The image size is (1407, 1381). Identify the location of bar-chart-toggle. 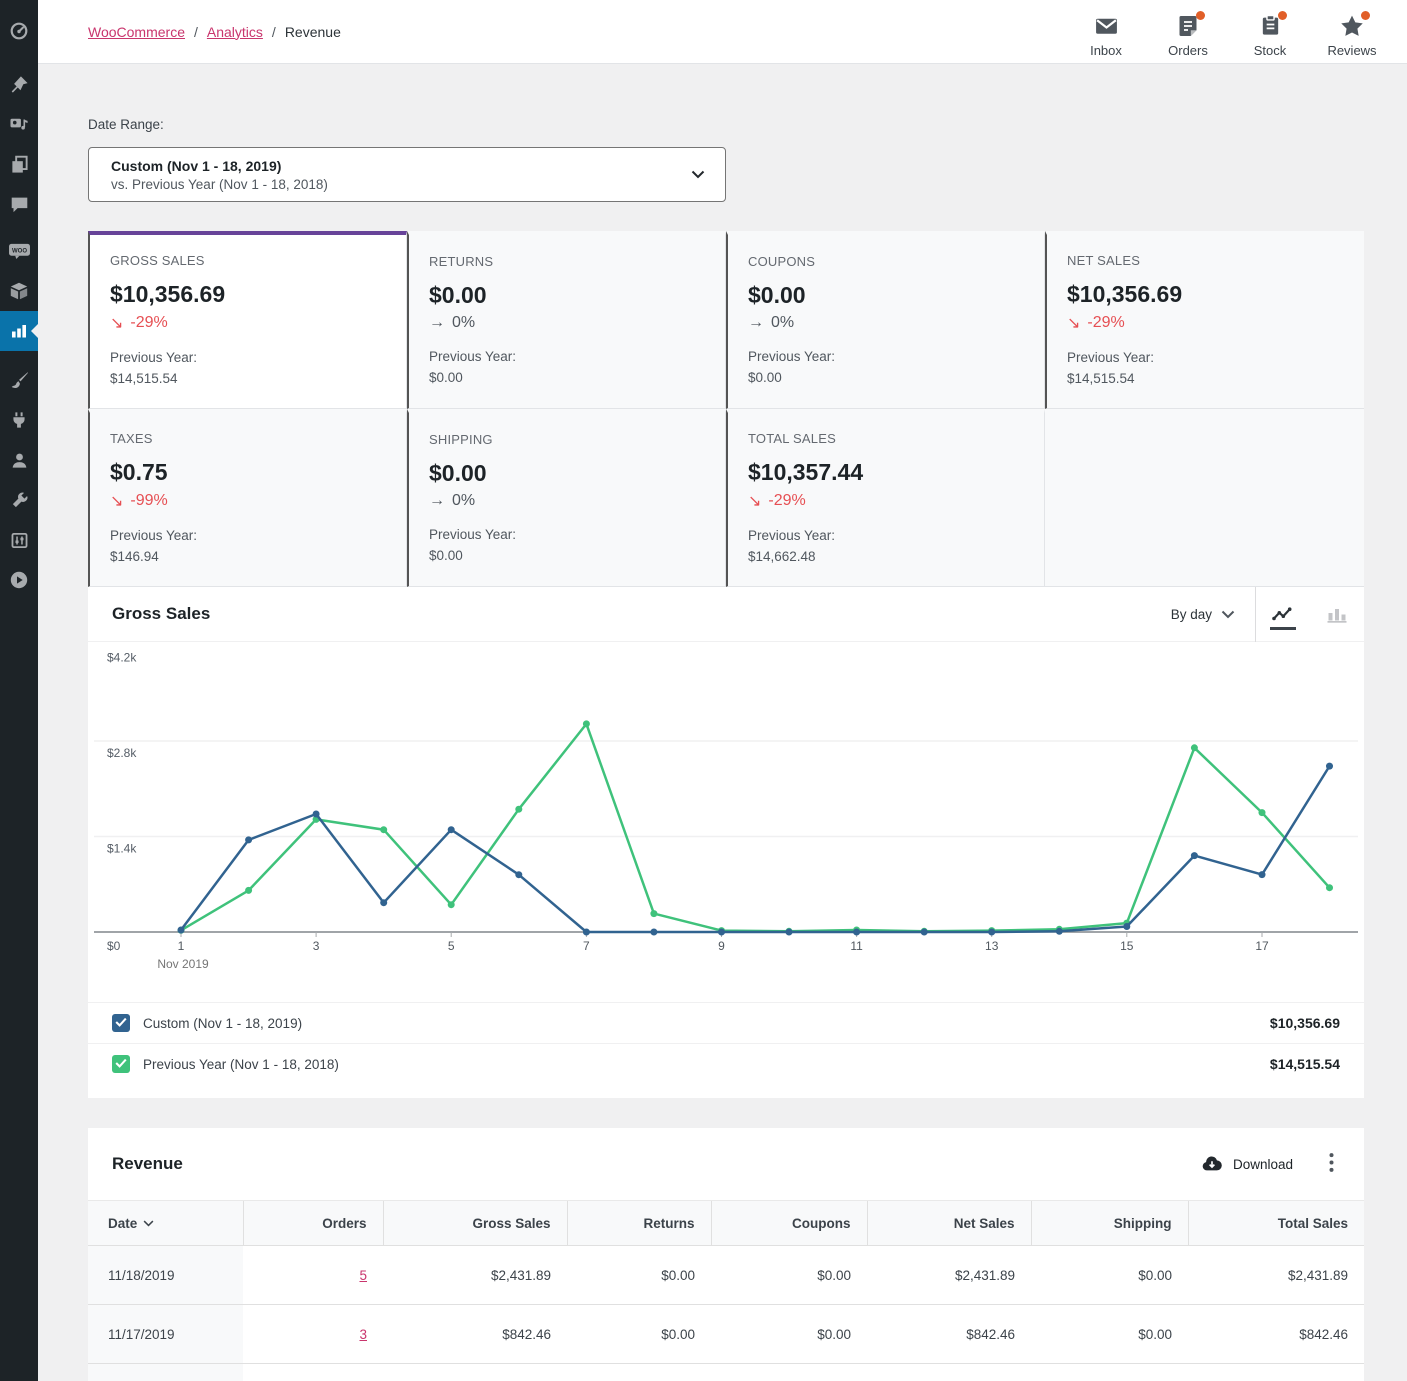
(1337, 614).